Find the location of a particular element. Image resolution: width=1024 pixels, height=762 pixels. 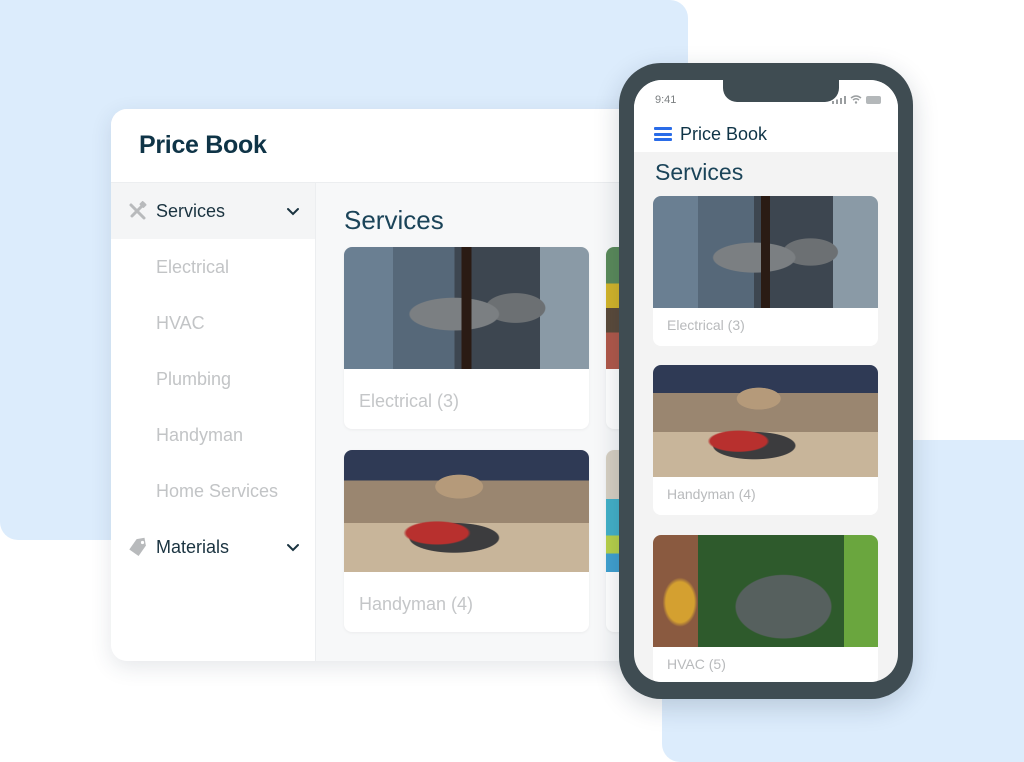

phone-app-bar: Price Book is located at coordinates (766, 134).